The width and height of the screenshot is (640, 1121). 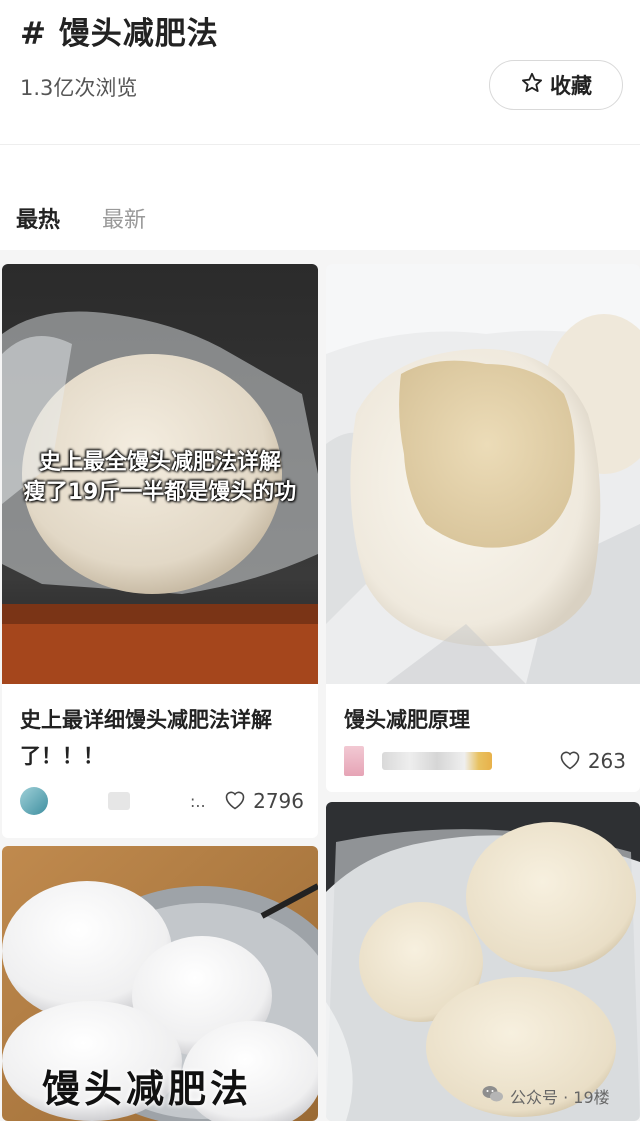 I want to click on star-outline-icon, so click(x=532, y=85).